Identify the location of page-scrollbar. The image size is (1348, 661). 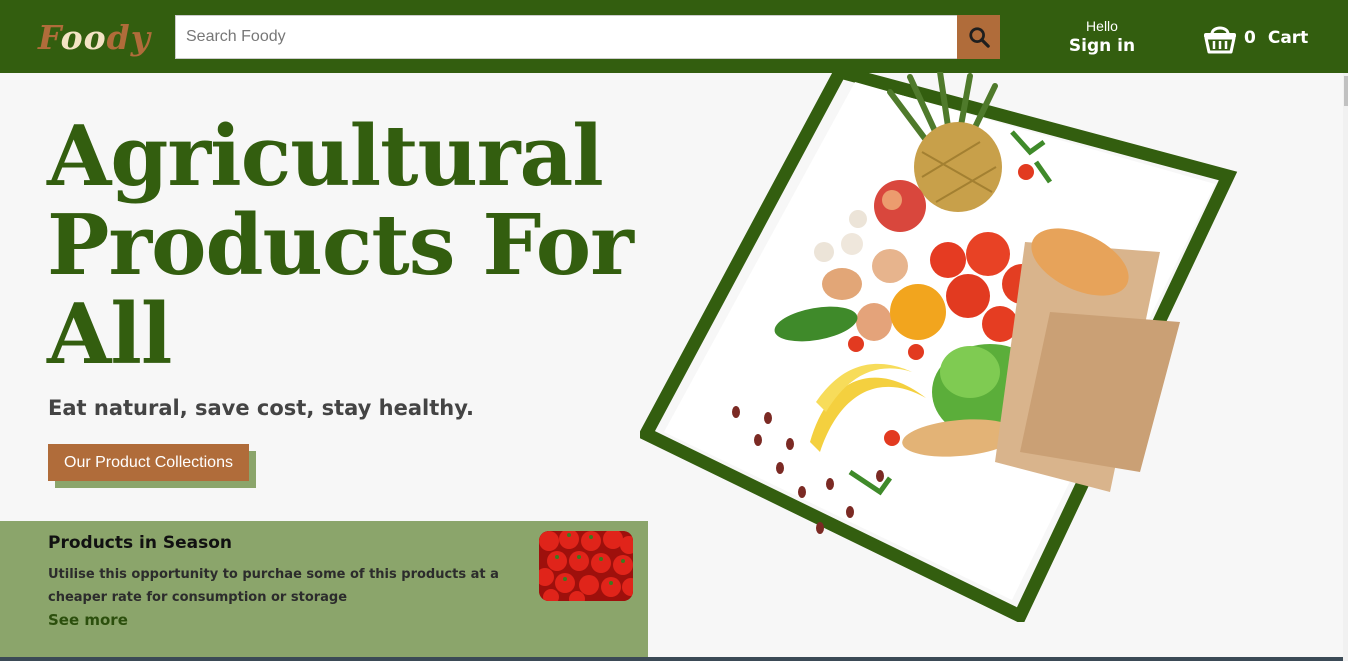
(1345, 367).